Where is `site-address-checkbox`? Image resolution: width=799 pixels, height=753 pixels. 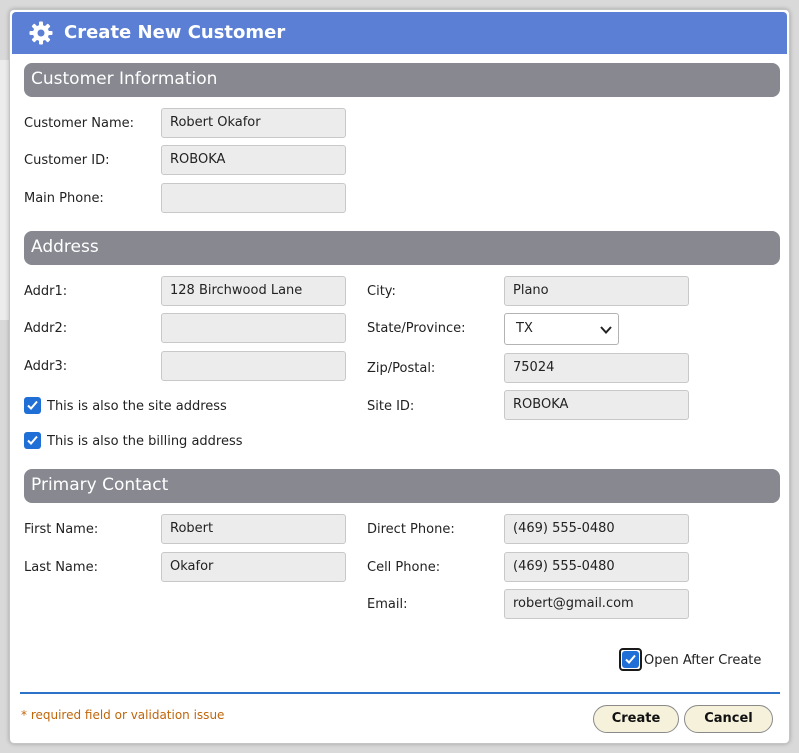 site-address-checkbox is located at coordinates (32, 405).